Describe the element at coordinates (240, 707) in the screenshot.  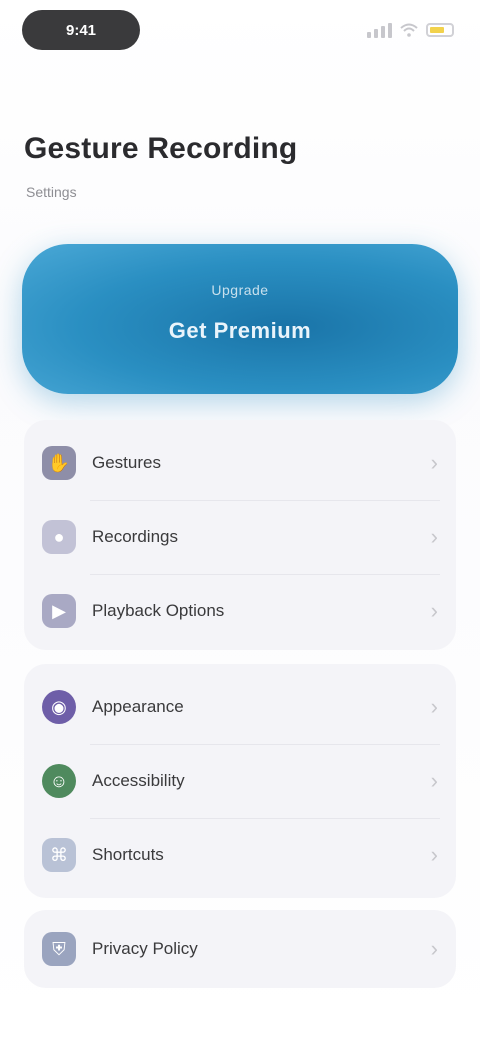
I see `settings-row-appearance: ◉ Appearance ›` at that location.